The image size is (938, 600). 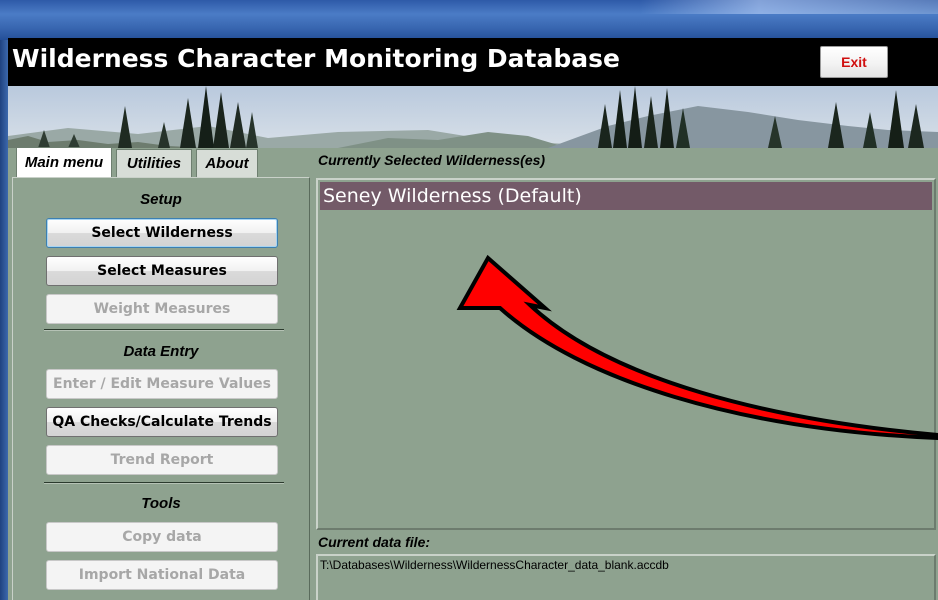 I want to click on data-entry-heading: Data Entry, so click(x=161, y=351).